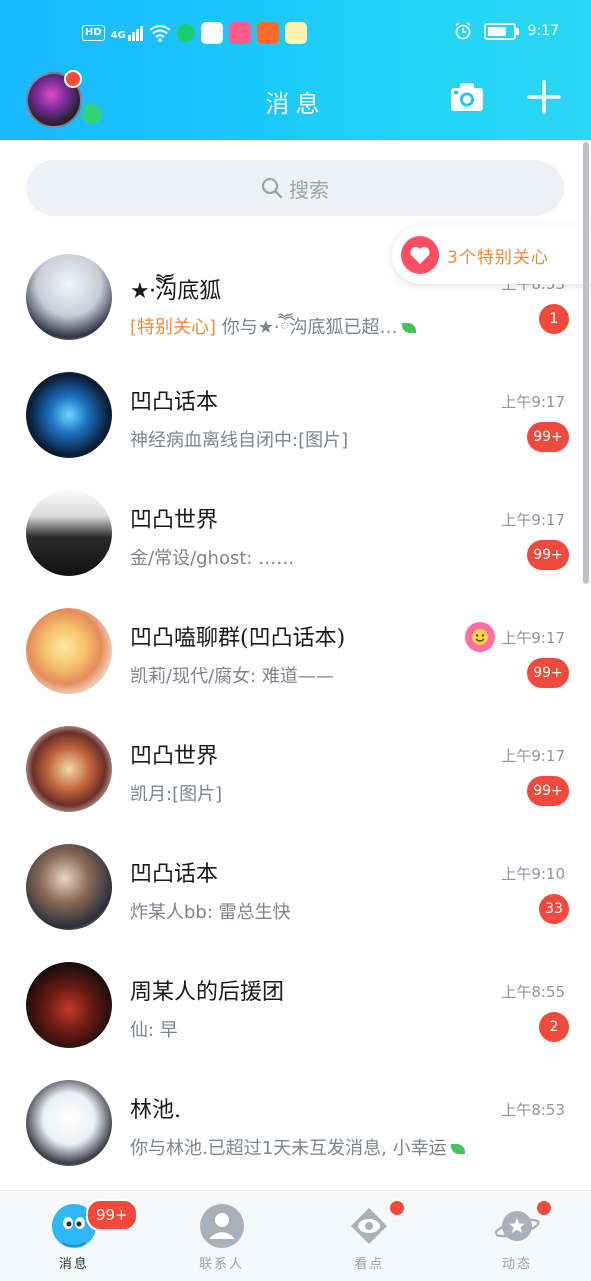 The width and height of the screenshot is (591, 1281). What do you see at coordinates (554, 319) in the screenshot?
I see `unread-badge: 1` at bounding box center [554, 319].